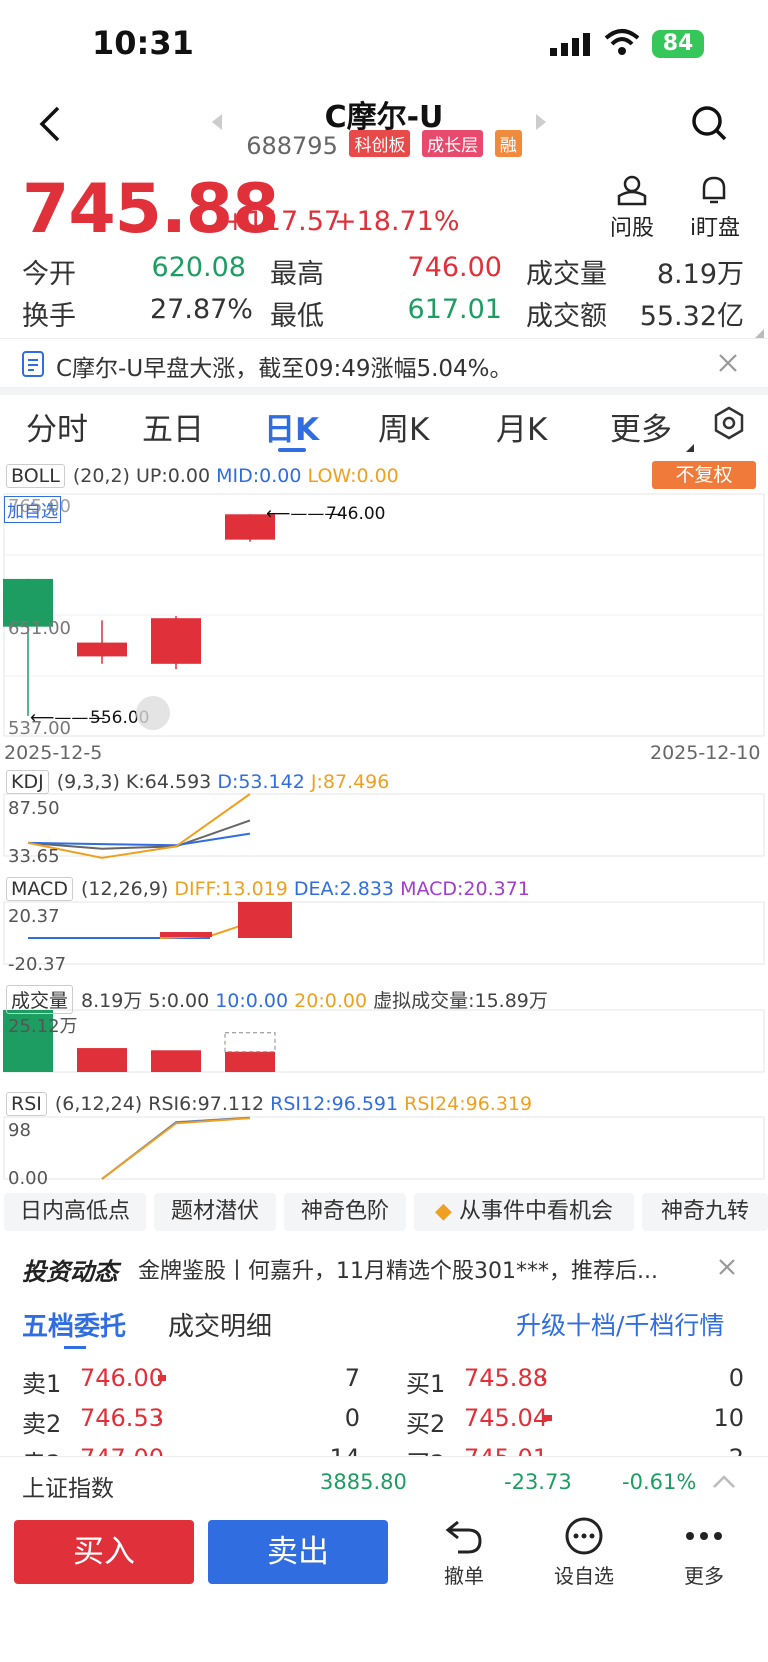 The image size is (768, 1662). I want to click on macd-value: MACD:20.371, so click(465, 889).